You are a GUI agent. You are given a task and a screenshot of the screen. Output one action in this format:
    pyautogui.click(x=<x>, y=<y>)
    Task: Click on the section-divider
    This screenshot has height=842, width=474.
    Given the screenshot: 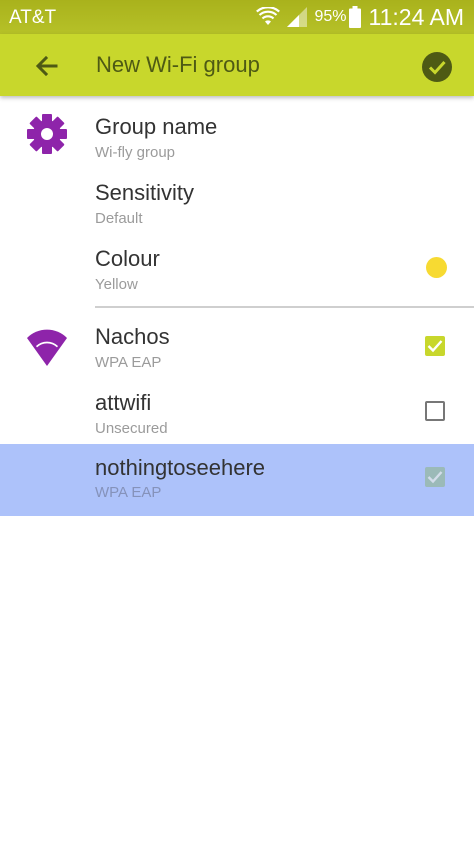 What is the action you would take?
    pyautogui.click(x=284, y=307)
    